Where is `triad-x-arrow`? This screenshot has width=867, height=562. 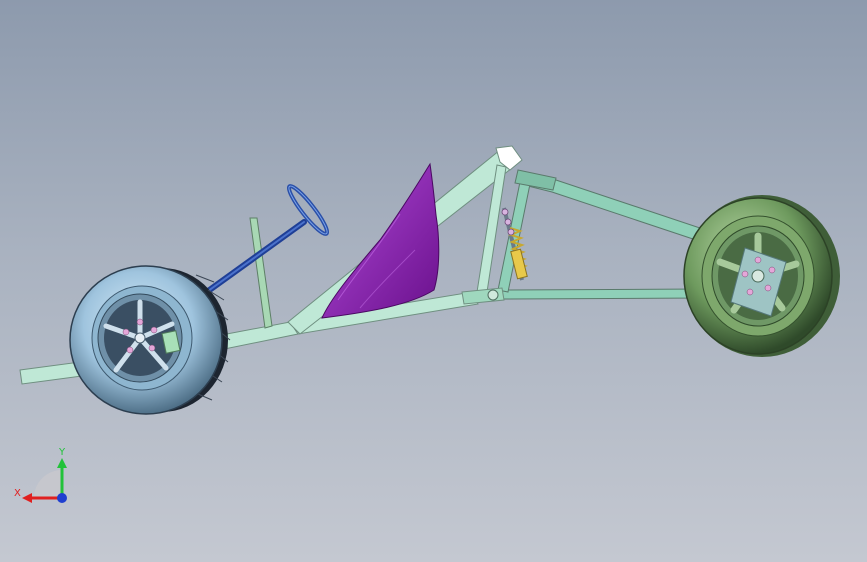 triad-x-arrow is located at coordinates (27, 498).